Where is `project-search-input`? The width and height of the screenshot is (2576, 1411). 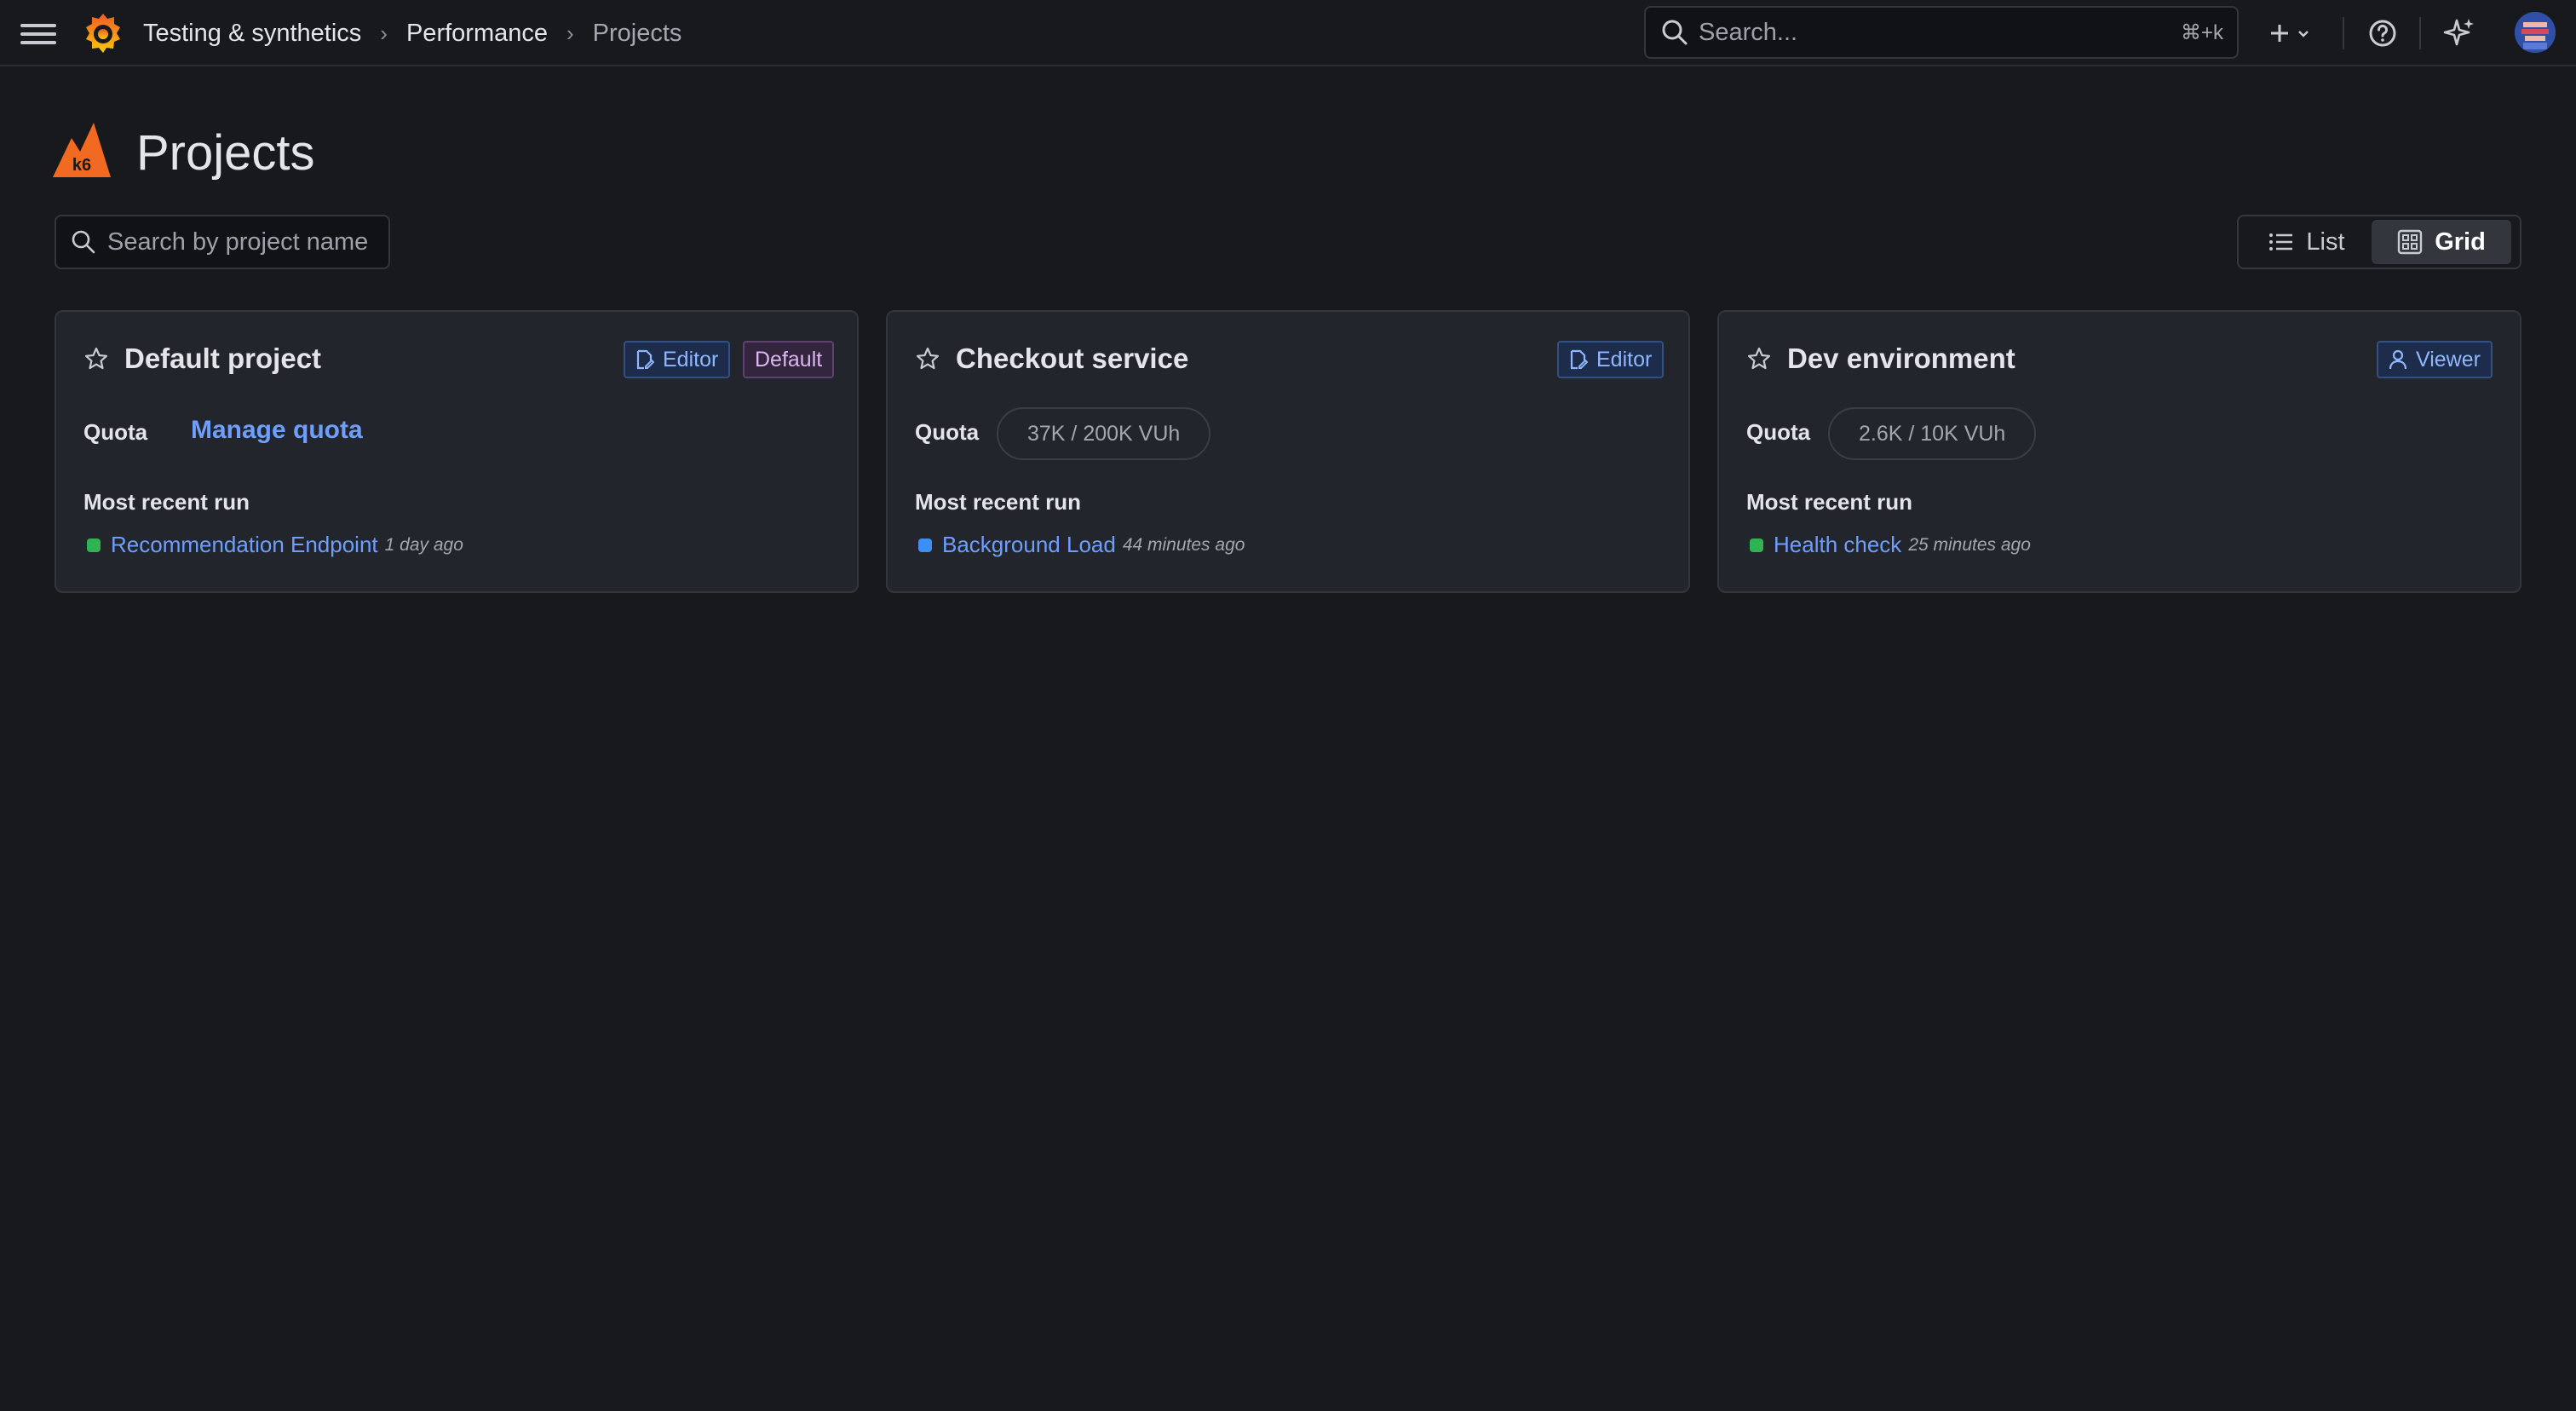 project-search-input is located at coordinates (247, 242).